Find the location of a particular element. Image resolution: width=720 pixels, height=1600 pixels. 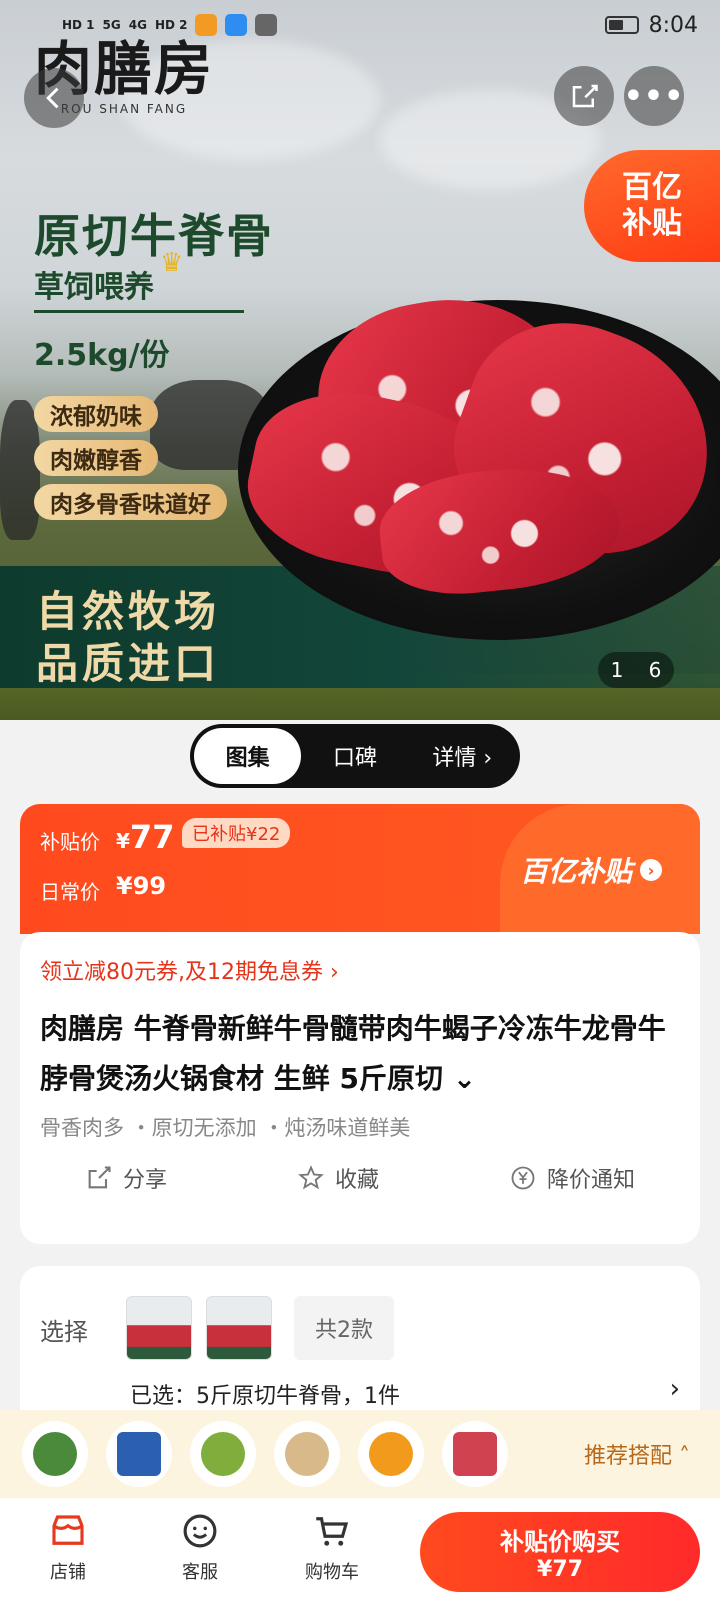

subsidy-badge-line: 百亿 is located at coordinates (652, 187).